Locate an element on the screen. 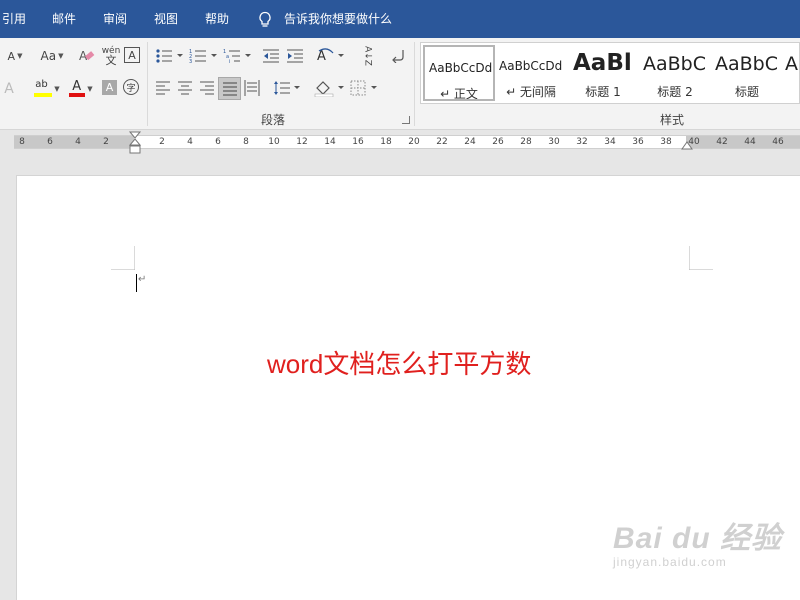 Image resolution: width=800 pixels, height=600 pixels. paragraph-group-label: 段落 is located at coordinates (273, 120).